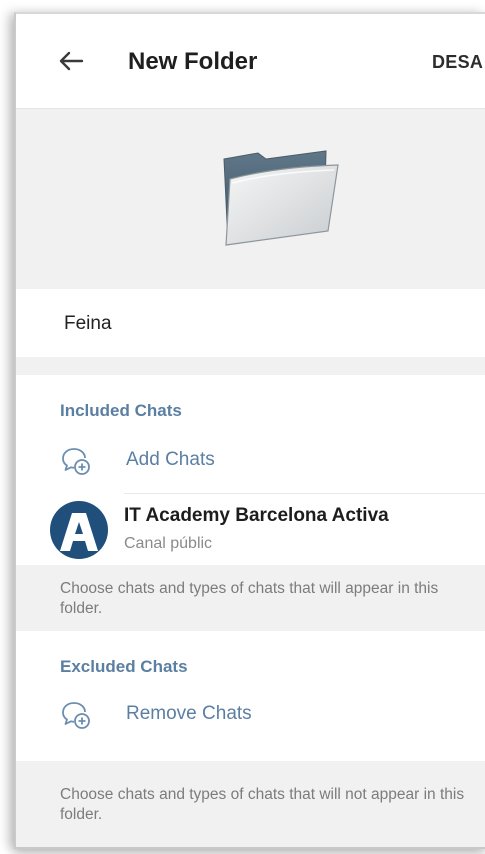  I want to click on remove-chats-button: Remove Chats, so click(250, 716).